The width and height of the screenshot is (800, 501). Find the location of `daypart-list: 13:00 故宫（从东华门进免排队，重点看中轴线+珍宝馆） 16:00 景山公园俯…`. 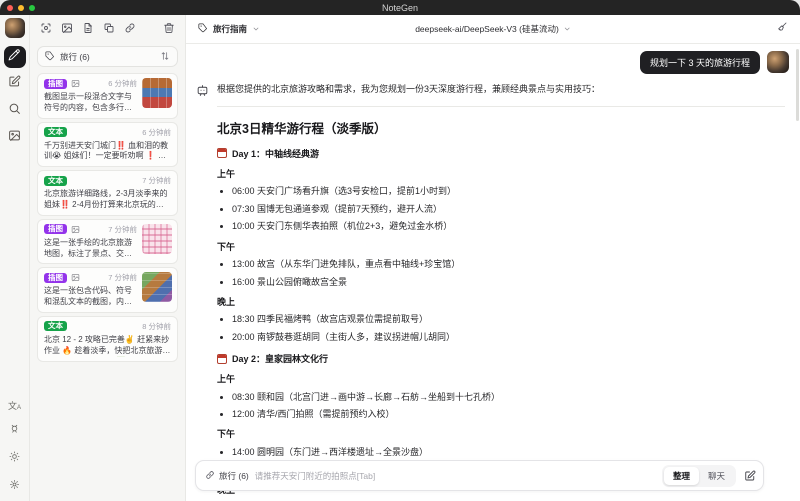

daypart-list: 13:00 故宫（从东华门进免排队，重点看中轴线+珍宝馆） 16:00 景山公园俯… is located at coordinates (501, 273).